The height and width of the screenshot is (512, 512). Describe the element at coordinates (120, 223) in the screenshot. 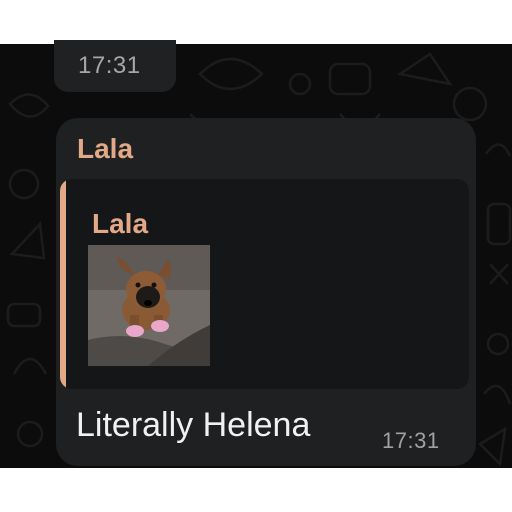

I see `quoted-sender-name: Lala` at that location.